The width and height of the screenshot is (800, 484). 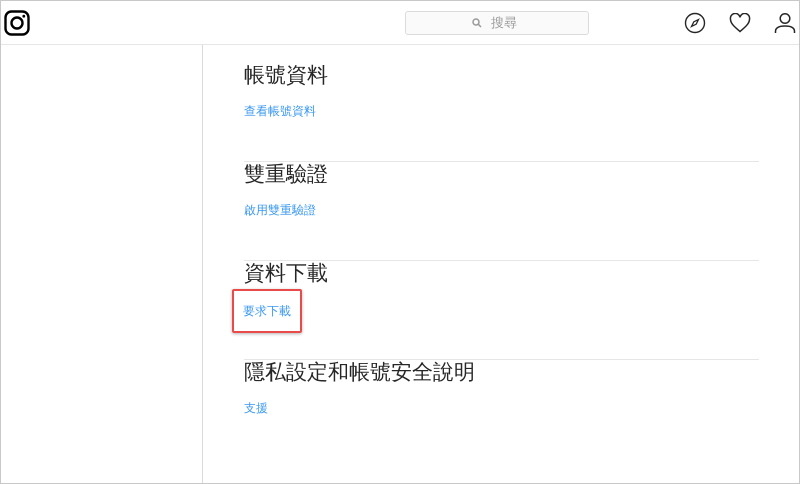 I want to click on compass-icon, so click(x=695, y=23).